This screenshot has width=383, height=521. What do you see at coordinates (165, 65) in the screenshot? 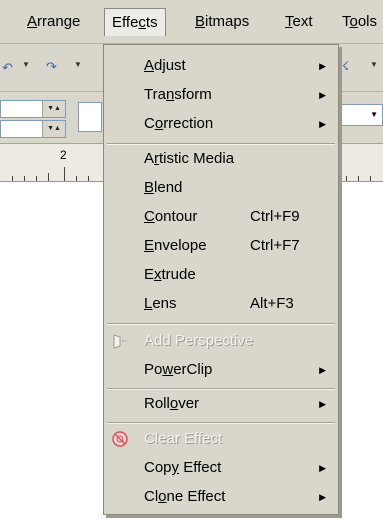
I see `menu-item-label: Adjust` at bounding box center [165, 65].